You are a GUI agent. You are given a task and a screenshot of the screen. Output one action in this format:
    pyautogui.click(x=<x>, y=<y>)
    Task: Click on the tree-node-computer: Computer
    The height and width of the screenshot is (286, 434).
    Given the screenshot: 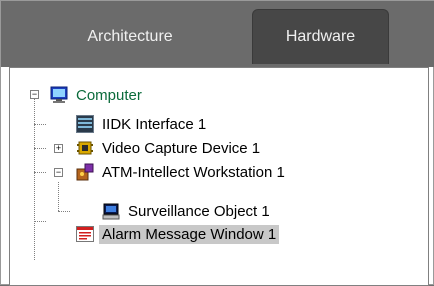 What is the action you would take?
    pyautogui.click(x=97, y=95)
    